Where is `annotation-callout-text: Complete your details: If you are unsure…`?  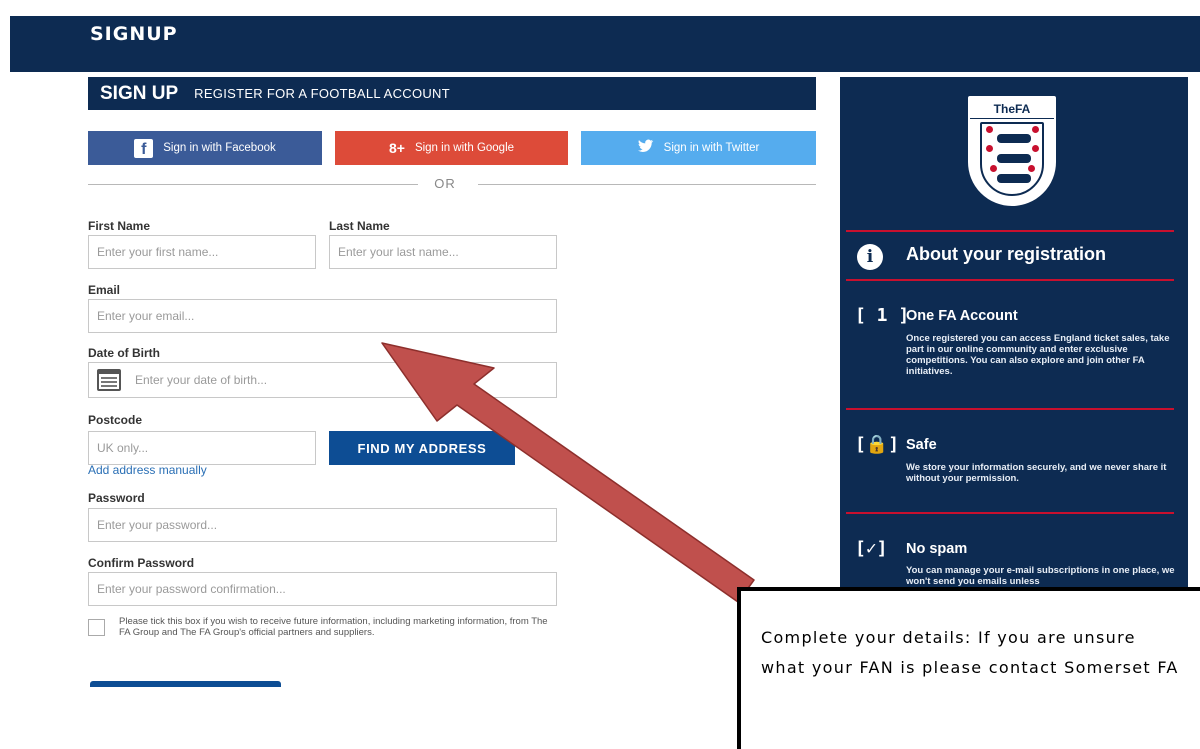 annotation-callout-text: Complete your details: If you are unsure… is located at coordinates (970, 652).